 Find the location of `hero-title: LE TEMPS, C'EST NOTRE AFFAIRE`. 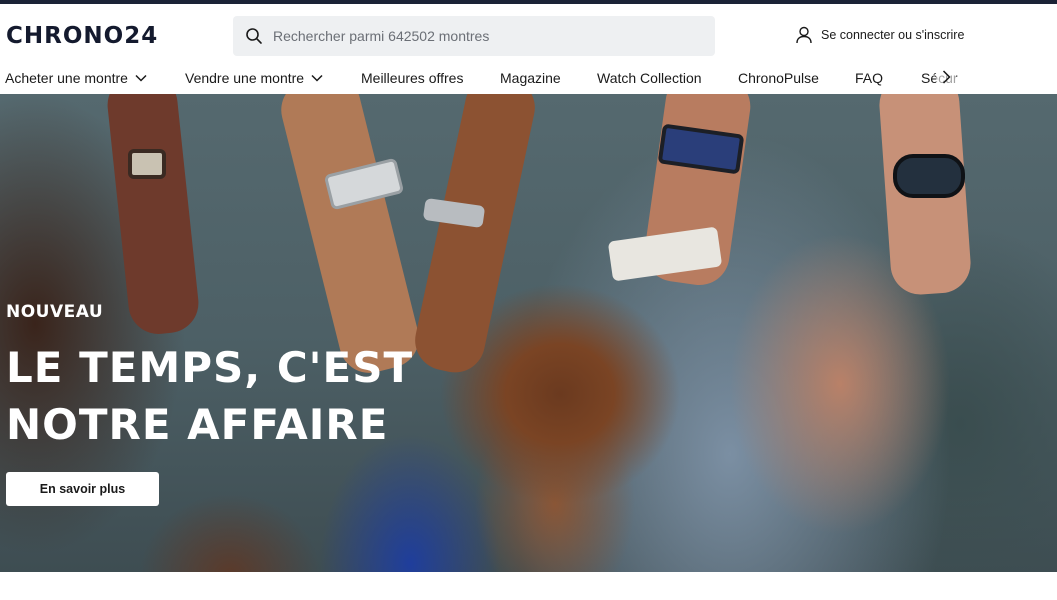

hero-title: LE TEMPS, C'EST NOTRE AFFAIRE is located at coordinates (256, 396).